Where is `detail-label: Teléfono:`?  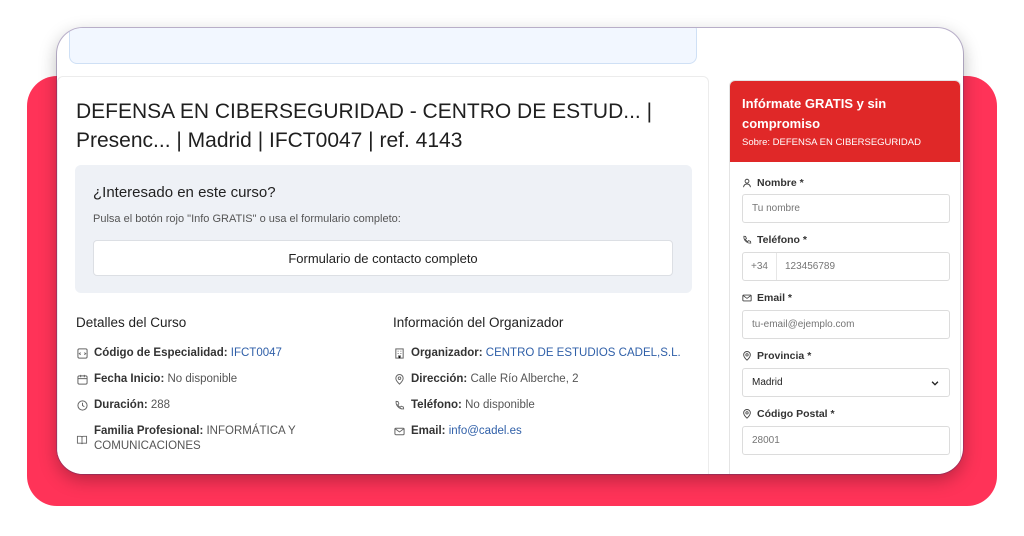
detail-label: Teléfono: is located at coordinates (436, 405).